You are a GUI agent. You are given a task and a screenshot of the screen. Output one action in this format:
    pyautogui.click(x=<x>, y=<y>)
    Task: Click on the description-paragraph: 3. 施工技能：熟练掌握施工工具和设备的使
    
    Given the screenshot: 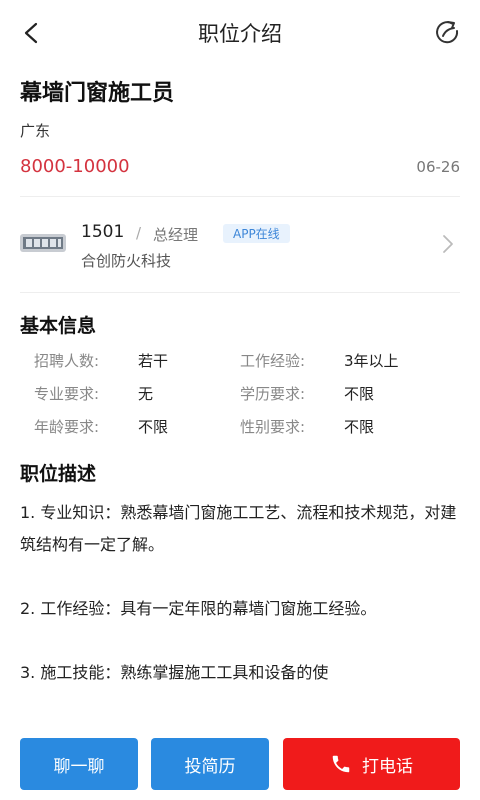 What is the action you would take?
    pyautogui.click(x=174, y=672)
    